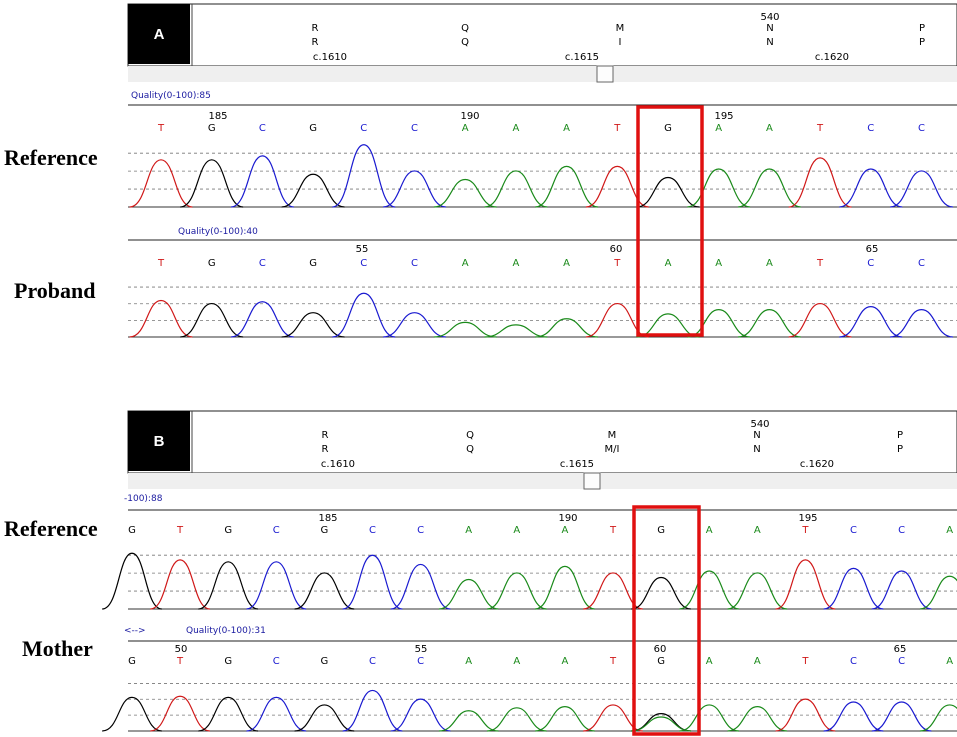 This screenshot has width=957, height=737. What do you see at coordinates (807, 518) in the screenshot?
I see `pos-195-b: 195` at bounding box center [807, 518].